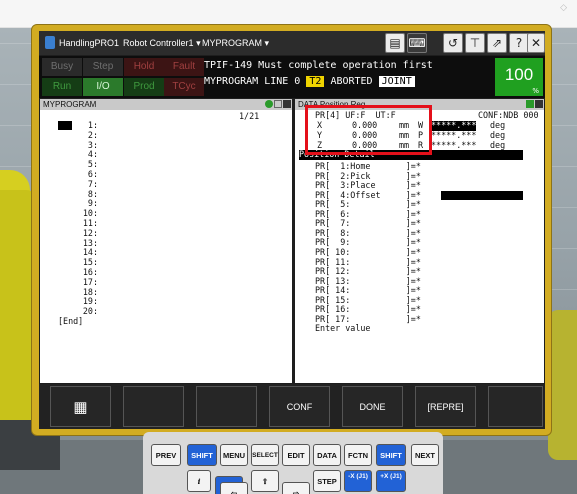 The width and height of the screenshot is (577, 494). Describe the element at coordinates (166, 104) in the screenshot. I see `program-pane-title: MYPROGRAM` at that location.